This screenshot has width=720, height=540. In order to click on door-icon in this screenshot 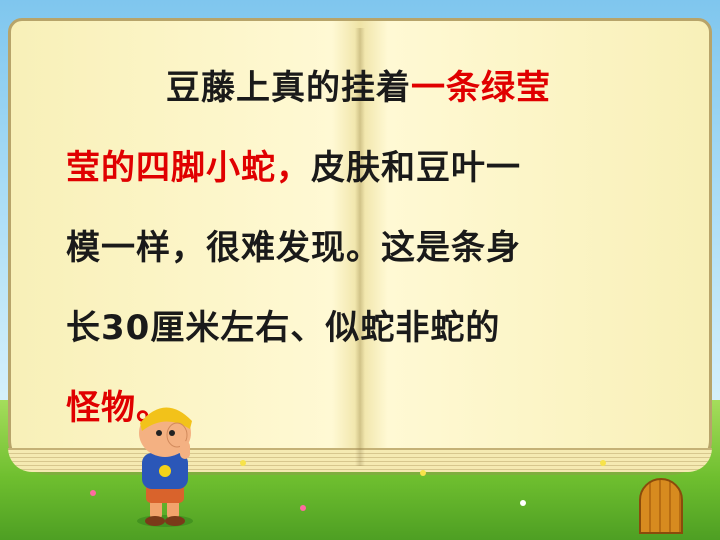, I will do `click(661, 506)`.